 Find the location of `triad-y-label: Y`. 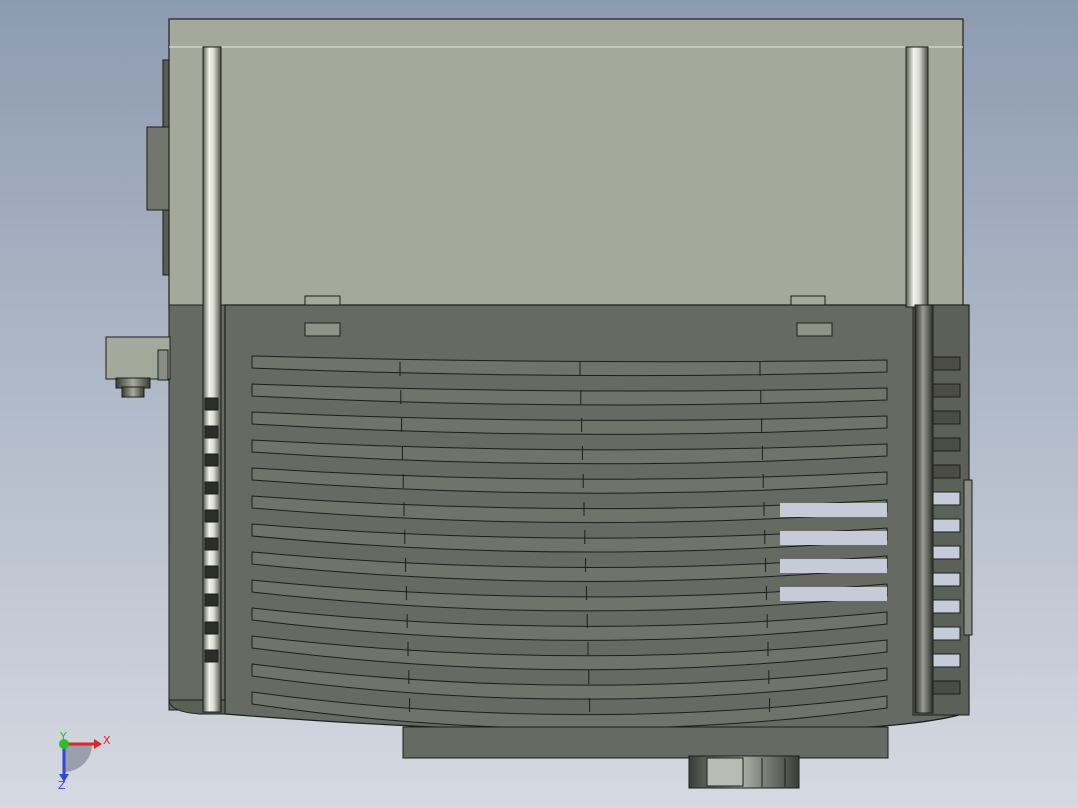

triad-y-label: Y is located at coordinates (63, 736).